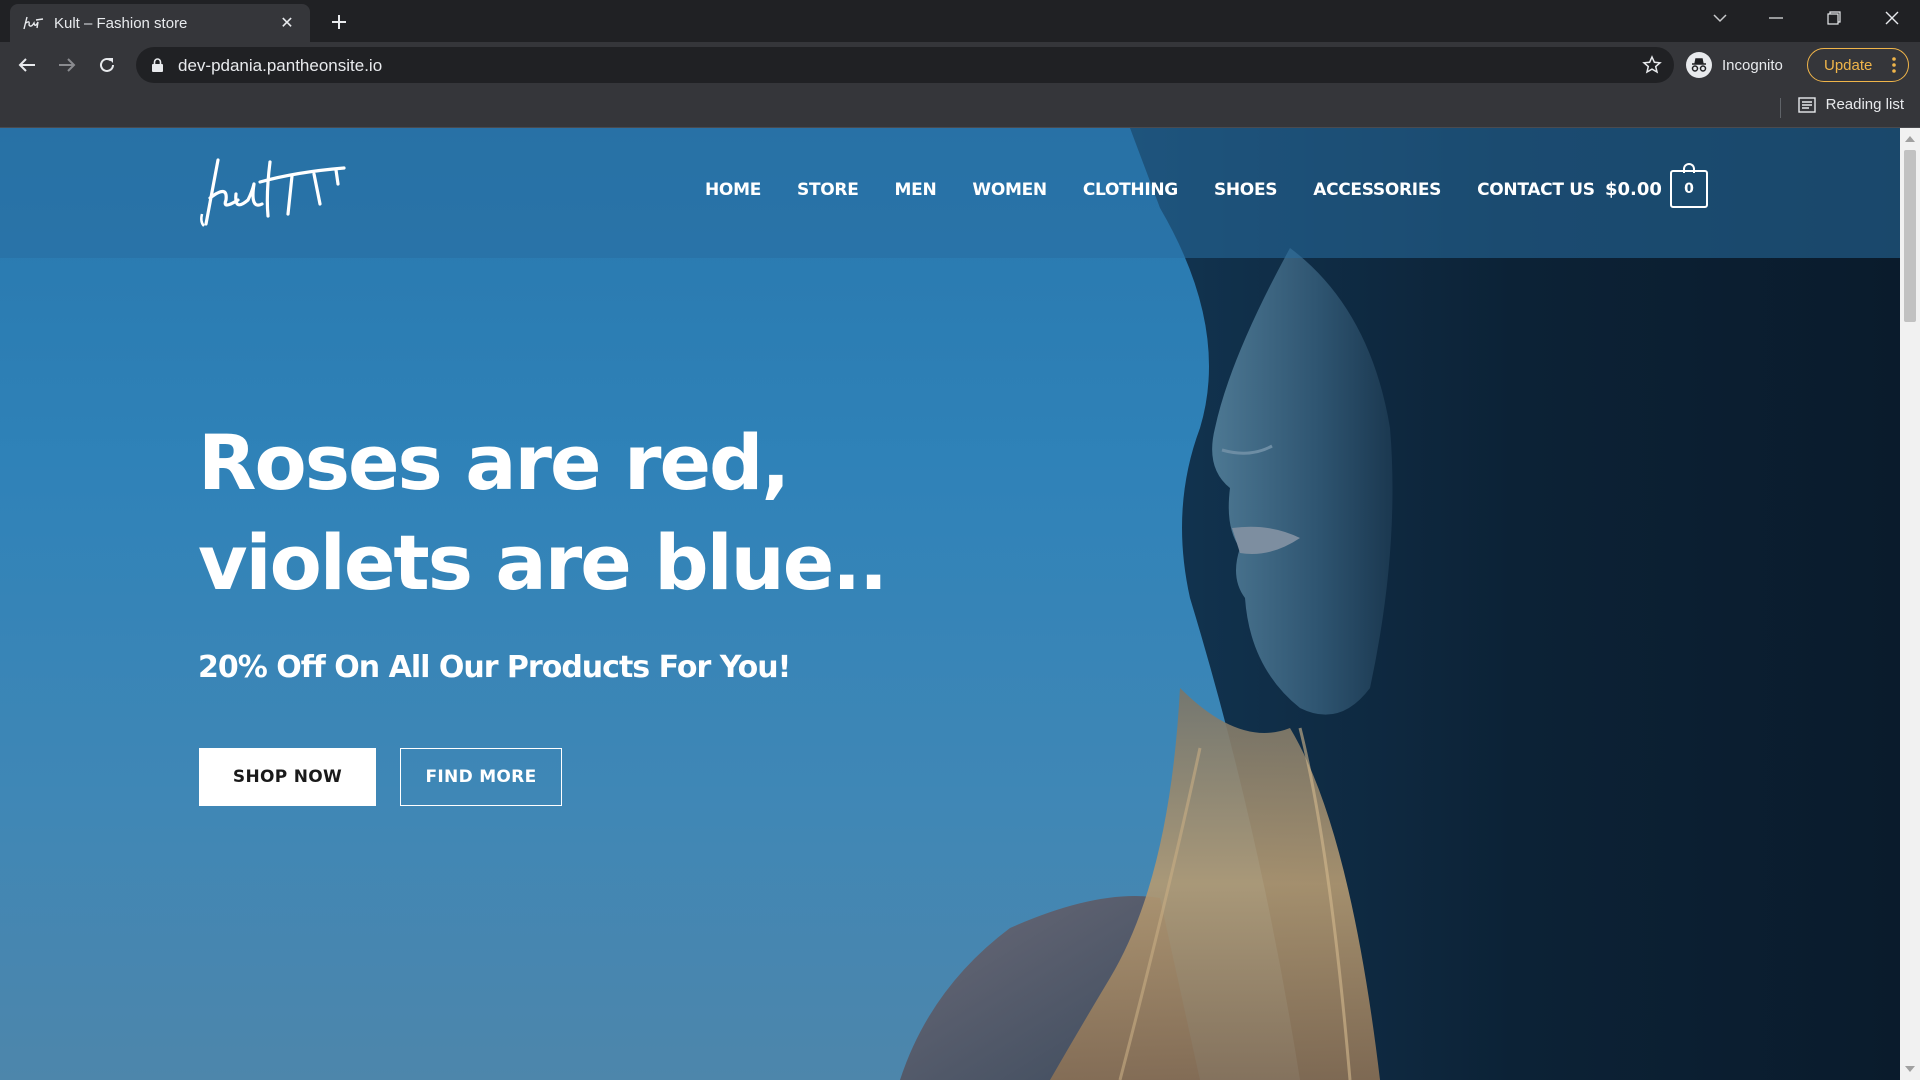 Image resolution: width=1920 pixels, height=1080 pixels. What do you see at coordinates (494, 462) in the screenshot?
I see `hero-headline-line-1: Roses are red,` at bounding box center [494, 462].